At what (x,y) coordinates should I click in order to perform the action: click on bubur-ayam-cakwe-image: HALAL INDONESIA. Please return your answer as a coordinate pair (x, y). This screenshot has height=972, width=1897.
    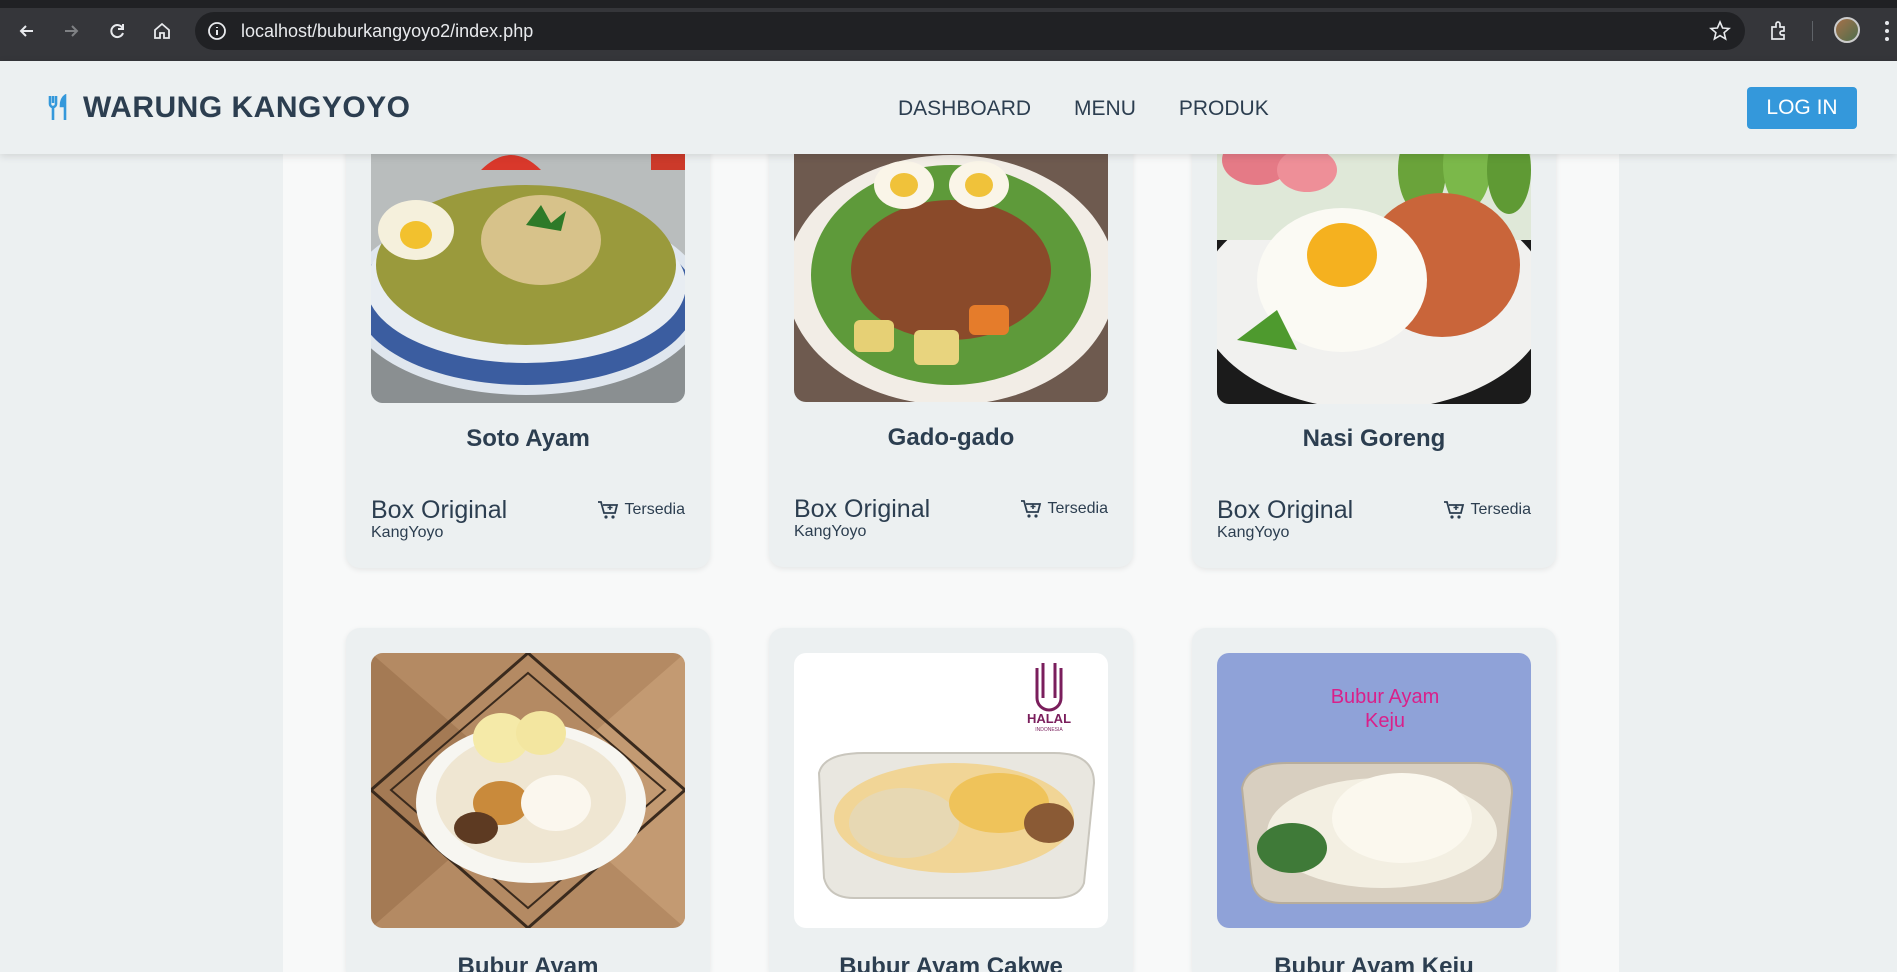
    Looking at the image, I should click on (951, 790).